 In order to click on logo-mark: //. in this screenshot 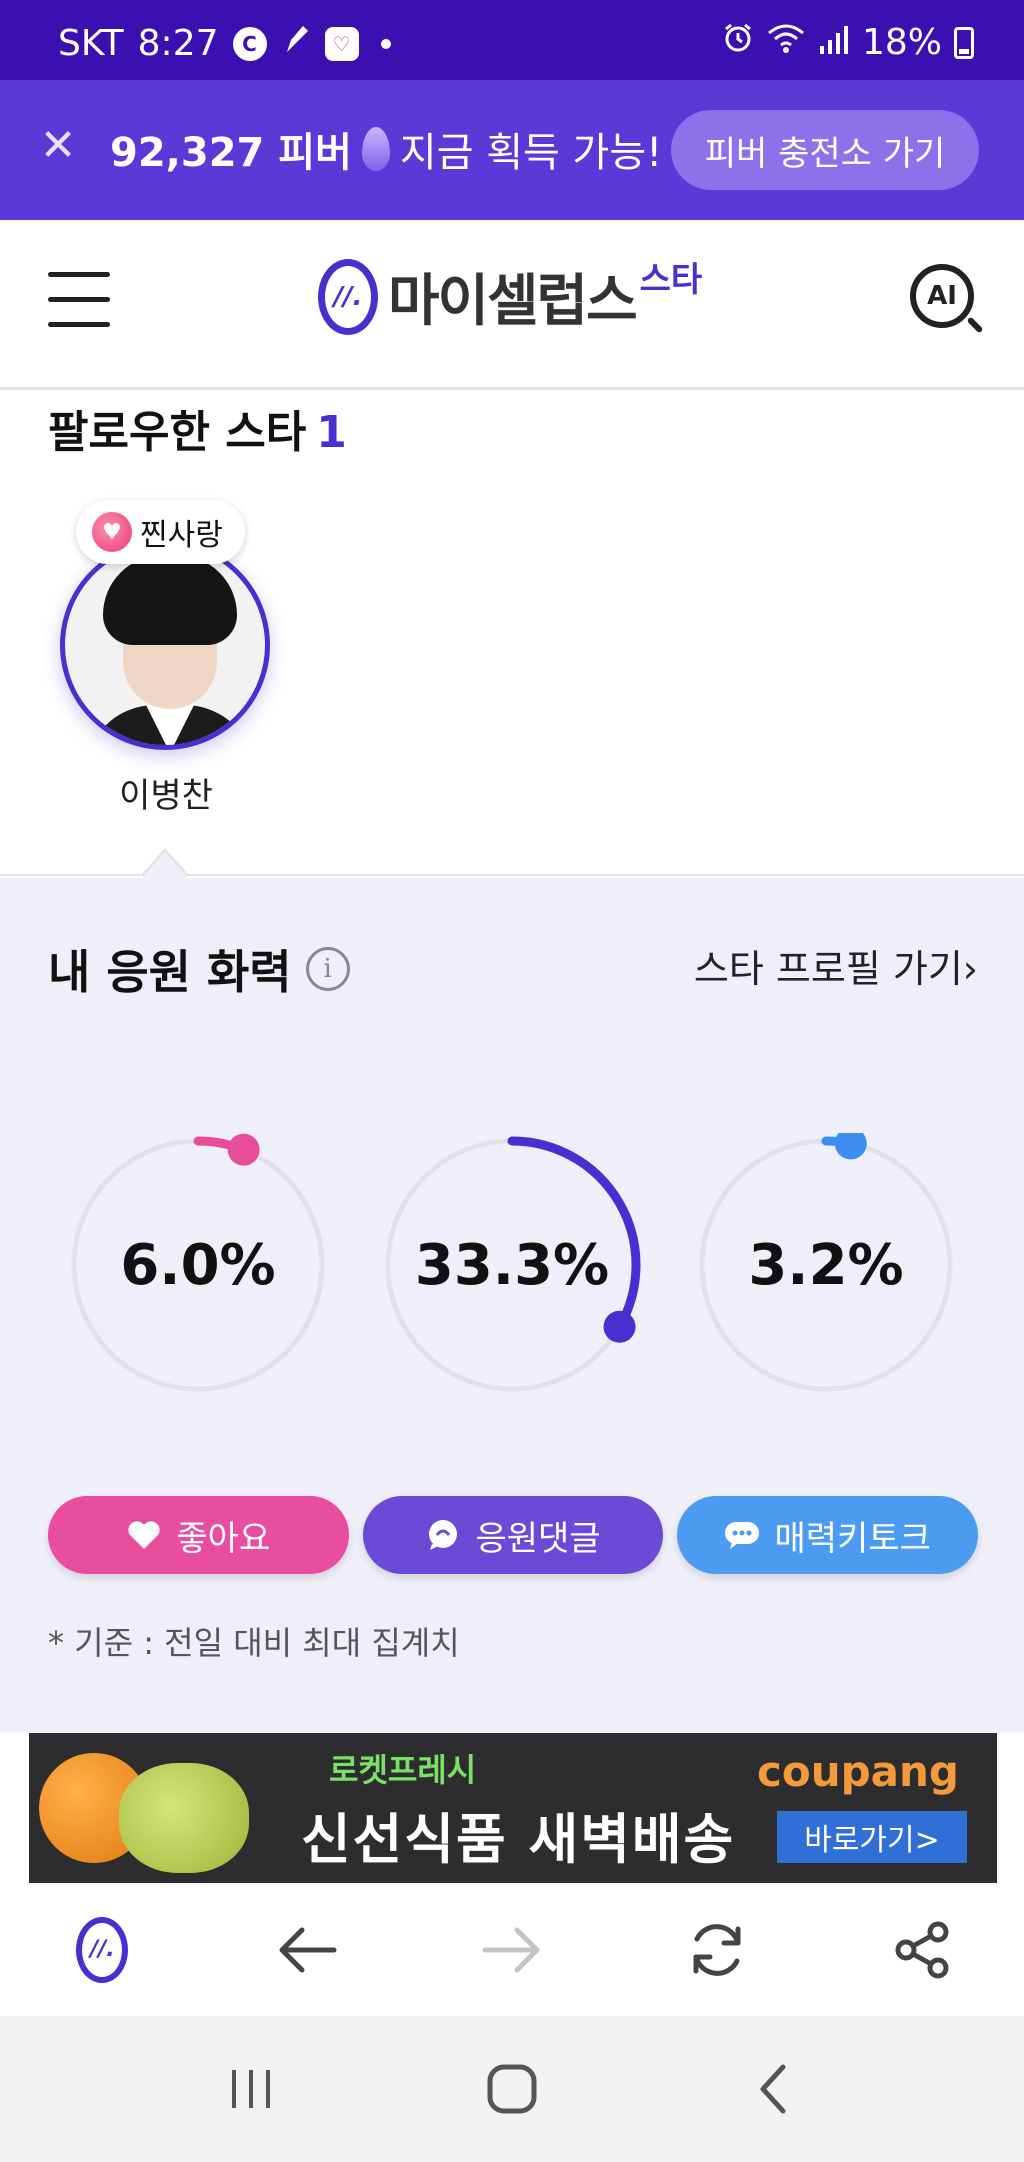, I will do `click(348, 296)`.